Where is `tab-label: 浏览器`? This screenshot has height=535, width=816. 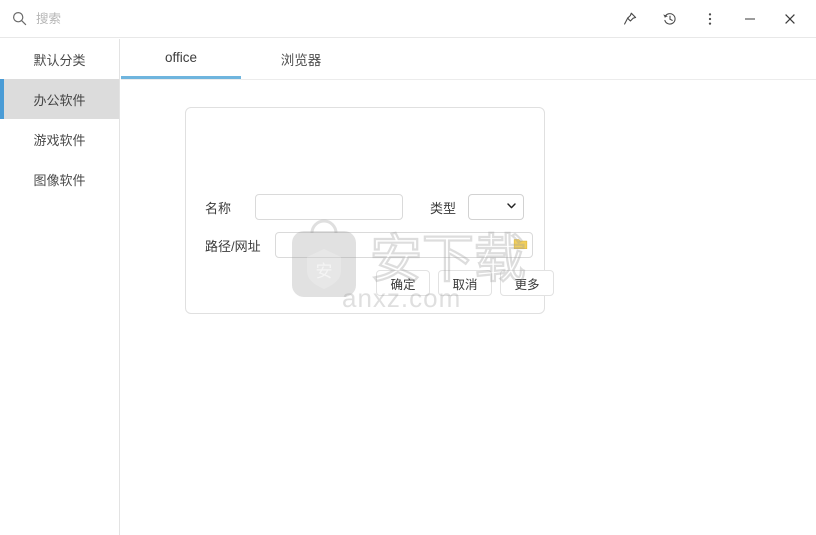
tab-label: 浏览器 is located at coordinates (301, 60).